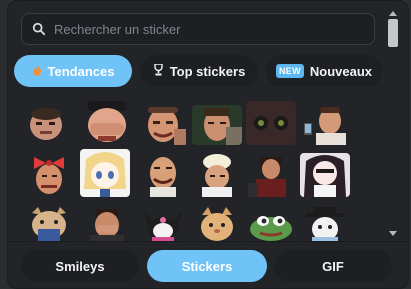 This screenshot has width=411, height=289. Describe the element at coordinates (37, 71) in the screenshot. I see `flame-icon` at that location.